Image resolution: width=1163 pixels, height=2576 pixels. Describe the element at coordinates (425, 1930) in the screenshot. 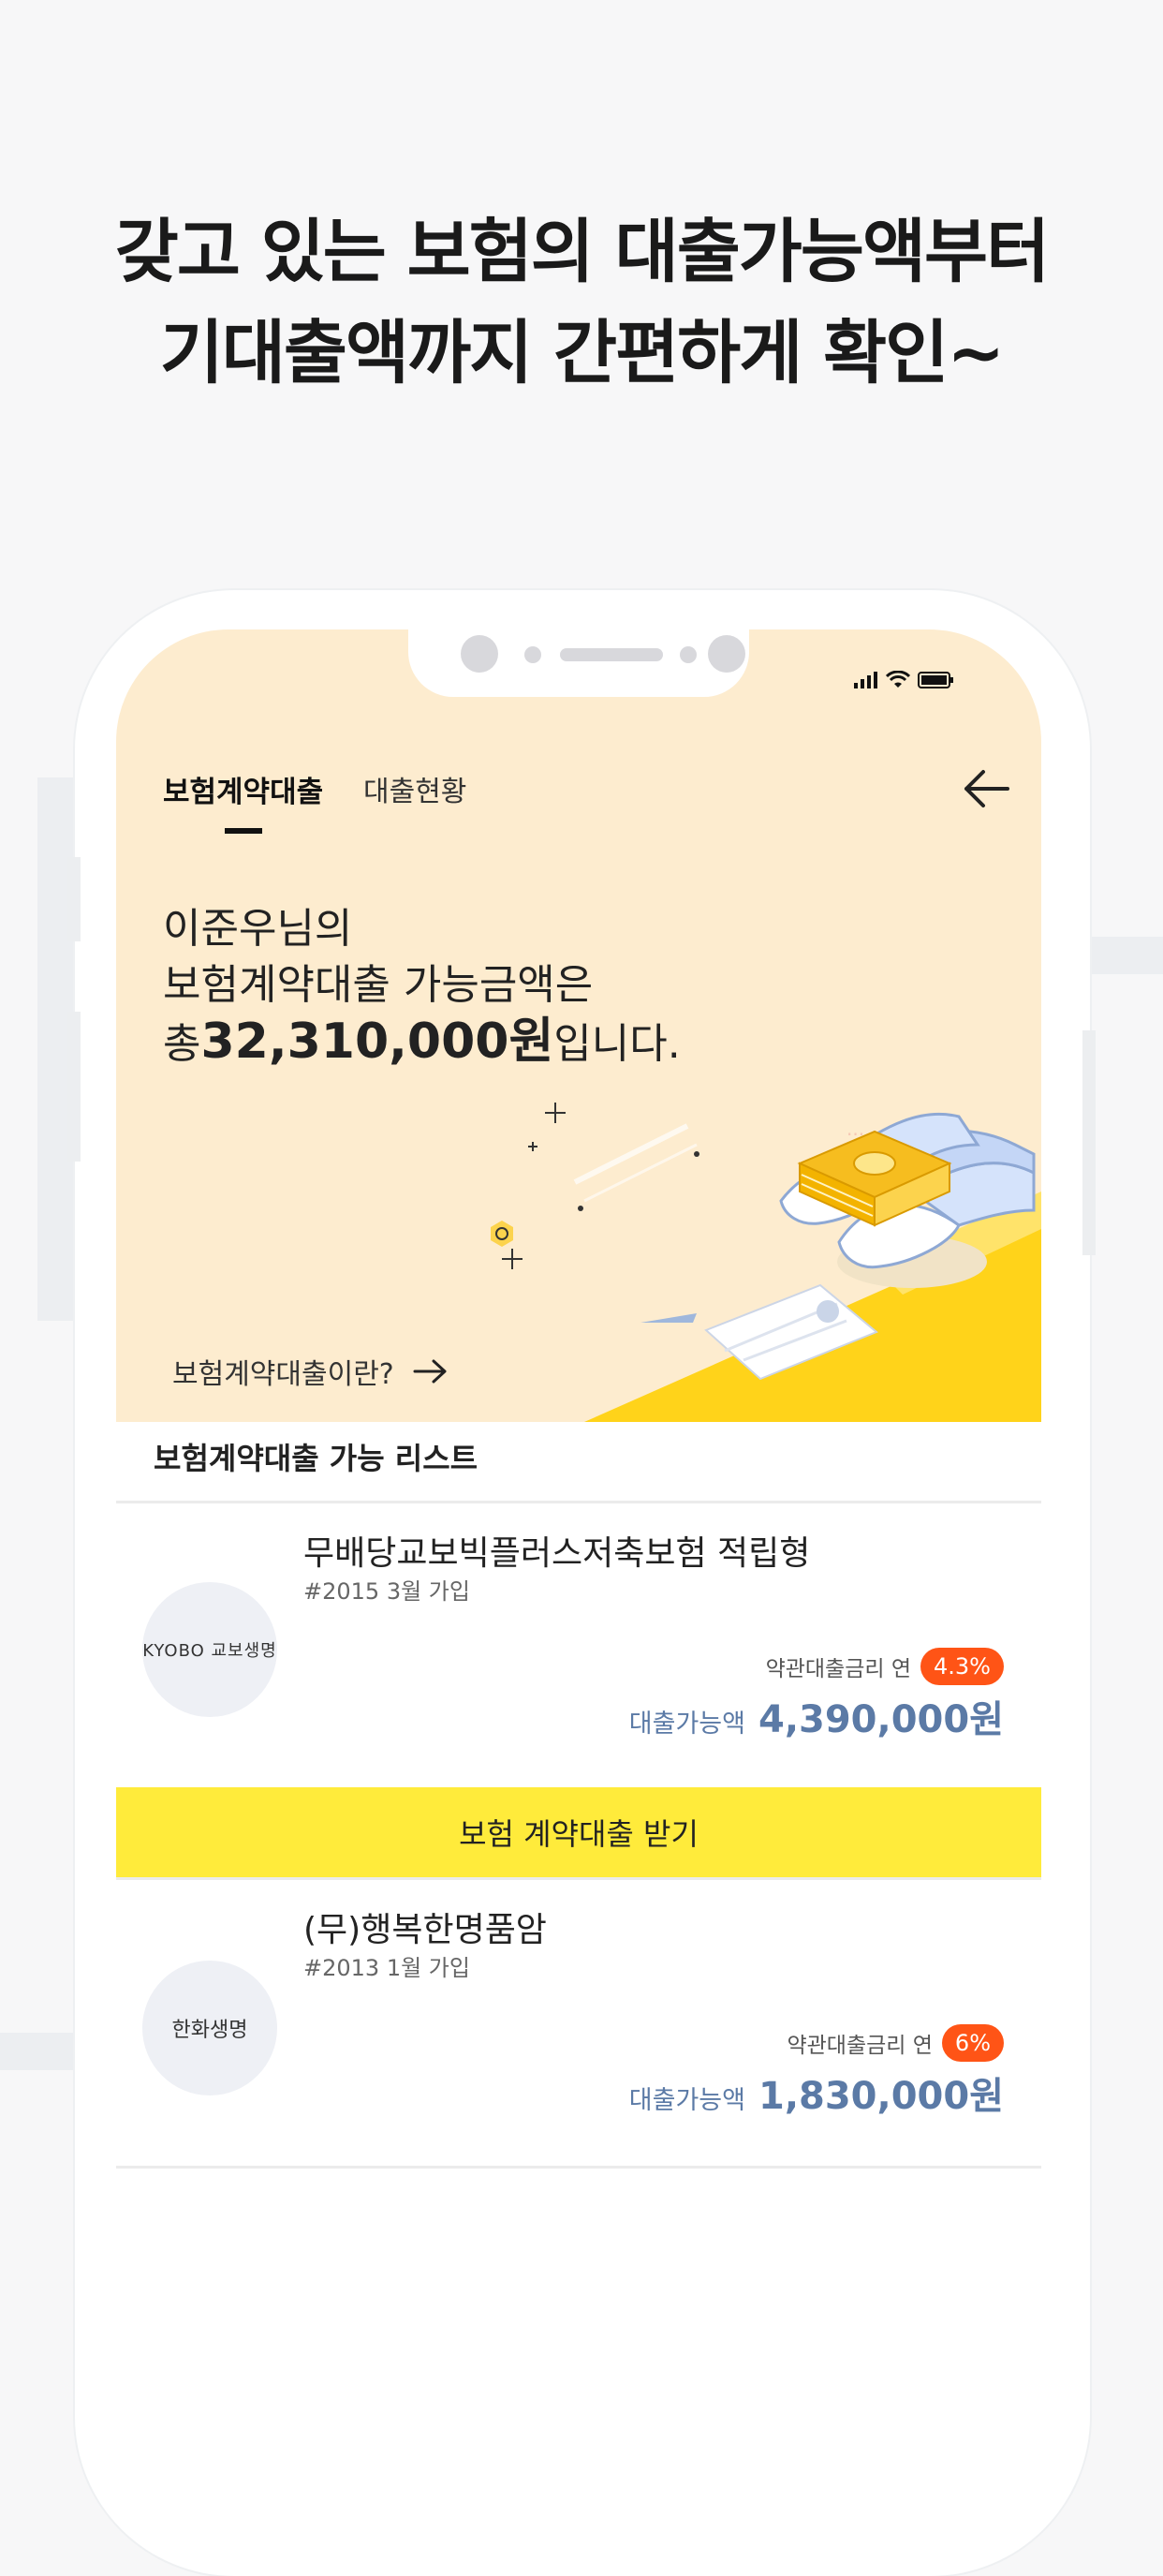

I see `product-name: (무)행복한명품암` at that location.